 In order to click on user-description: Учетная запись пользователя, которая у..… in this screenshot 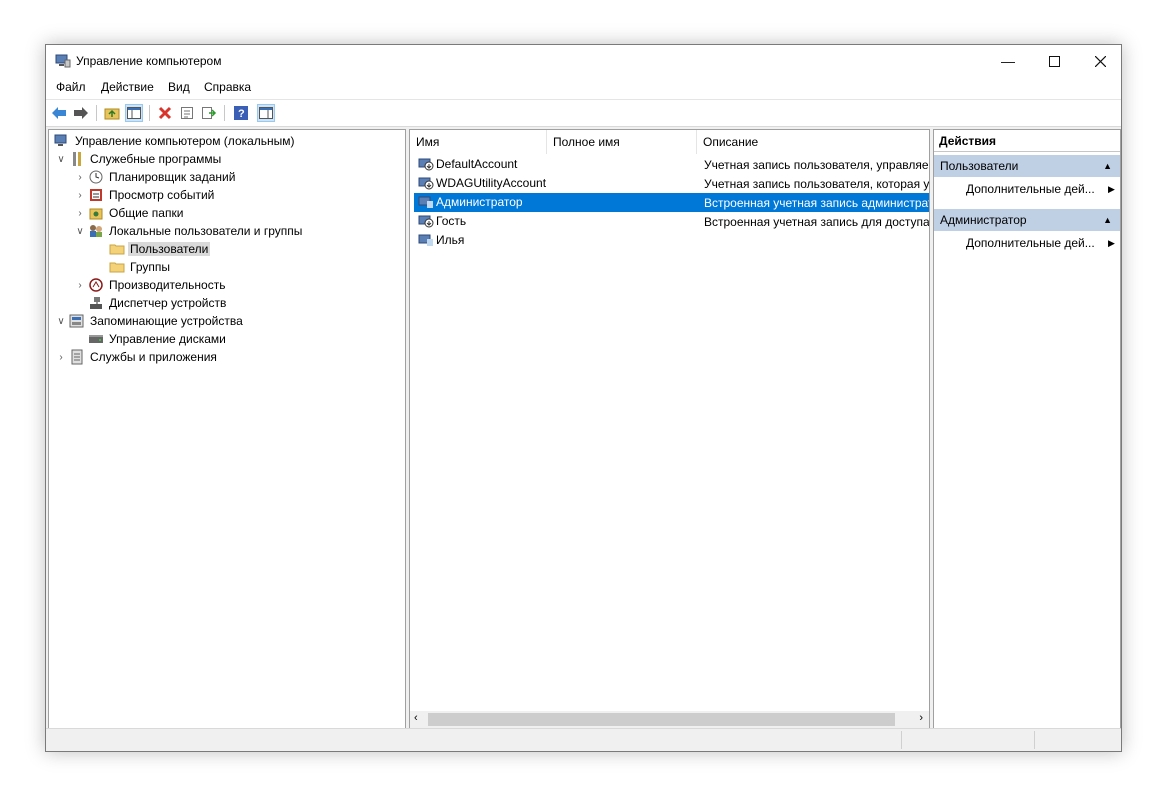, I will do `click(816, 184)`.